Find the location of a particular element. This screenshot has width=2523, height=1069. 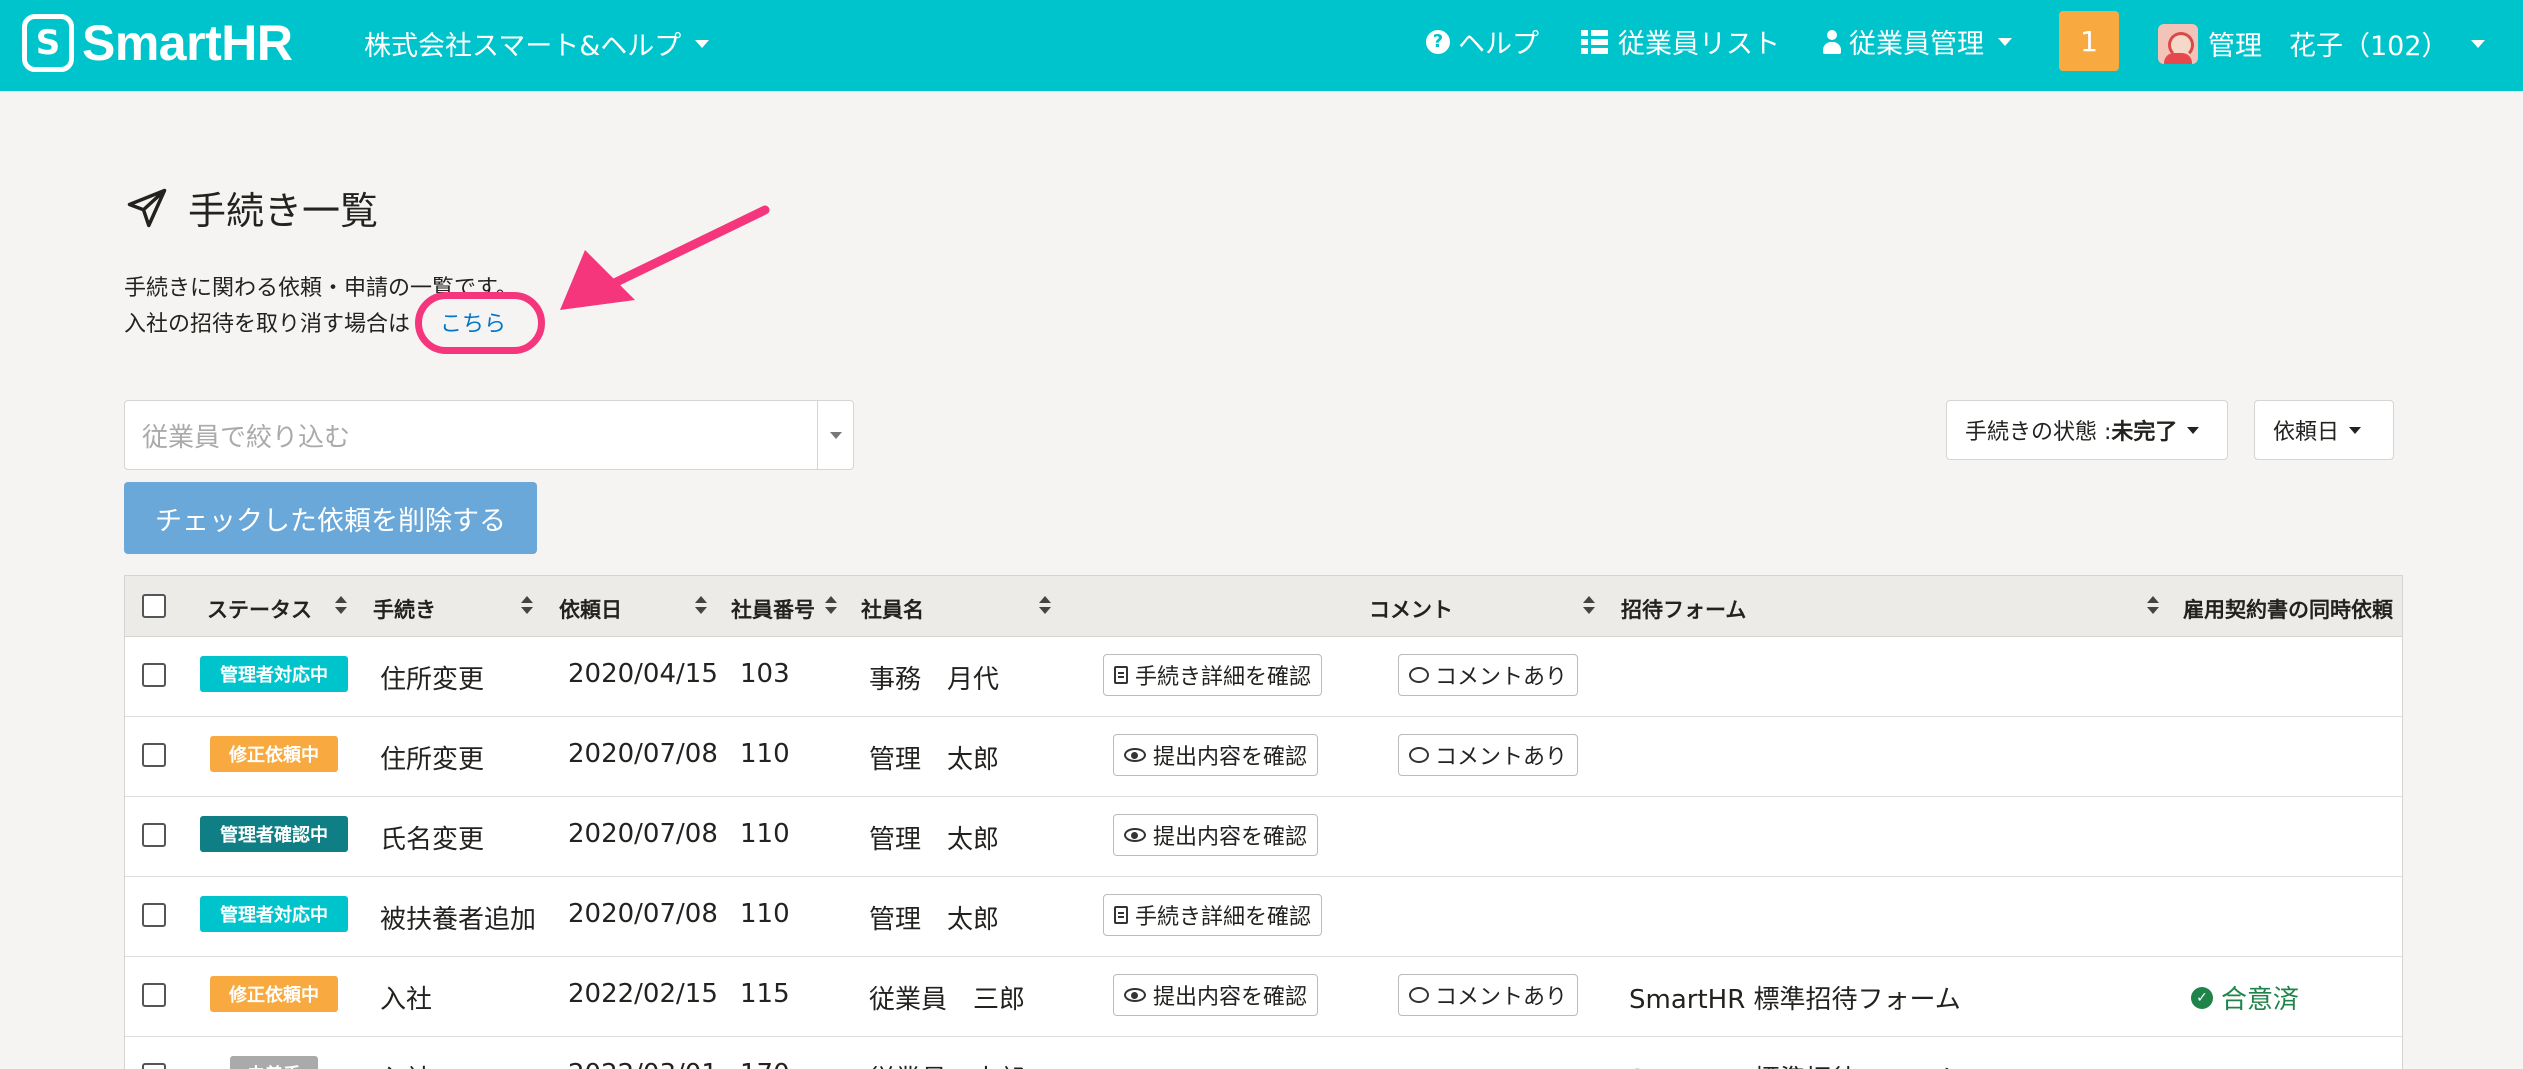

col-employee-no: 社員番号 is located at coordinates (773, 609).